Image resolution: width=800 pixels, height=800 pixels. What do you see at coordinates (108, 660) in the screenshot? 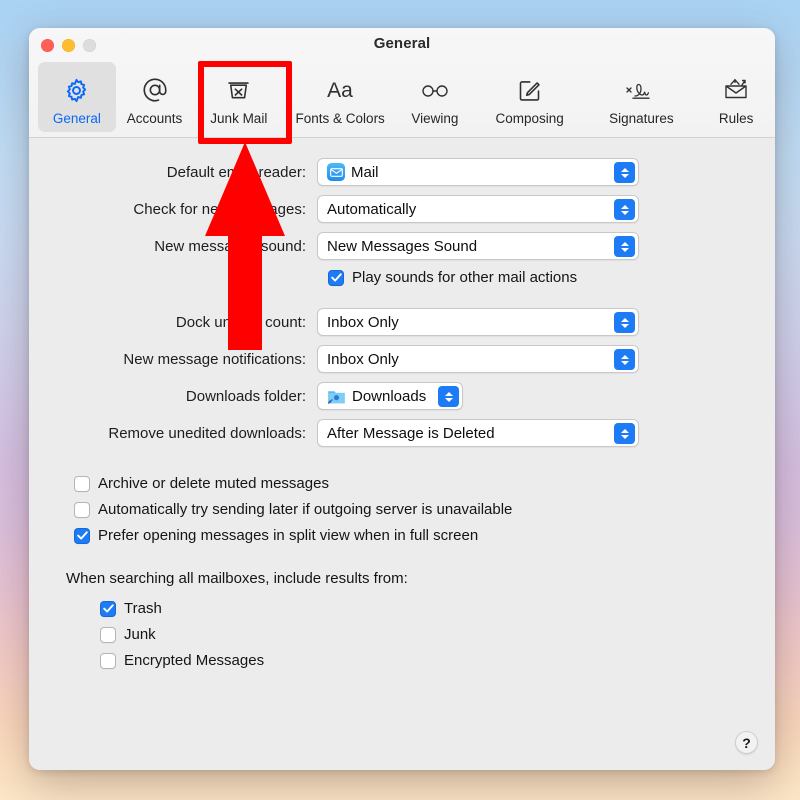
I see `encrypted-messages-checkbox` at bounding box center [108, 660].